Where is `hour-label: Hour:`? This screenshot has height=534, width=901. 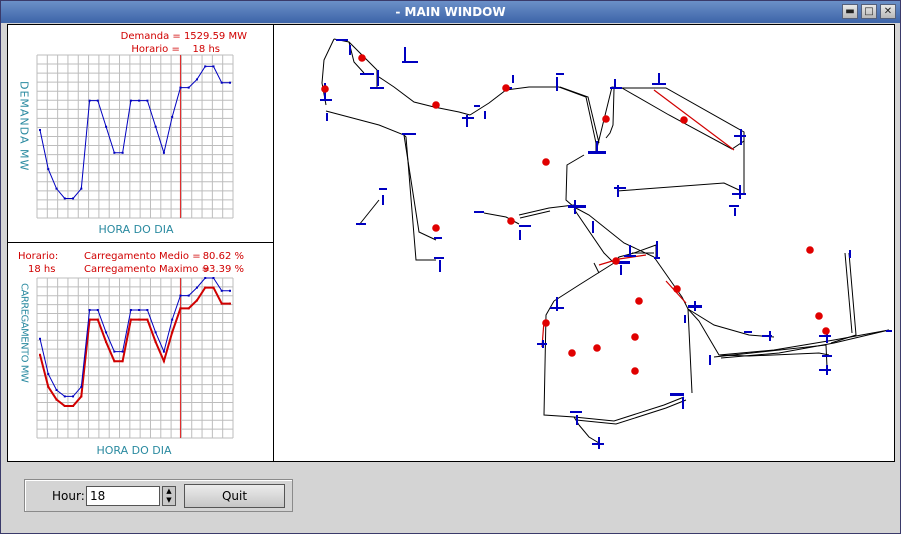
hour-label: Hour: is located at coordinates (68, 496).